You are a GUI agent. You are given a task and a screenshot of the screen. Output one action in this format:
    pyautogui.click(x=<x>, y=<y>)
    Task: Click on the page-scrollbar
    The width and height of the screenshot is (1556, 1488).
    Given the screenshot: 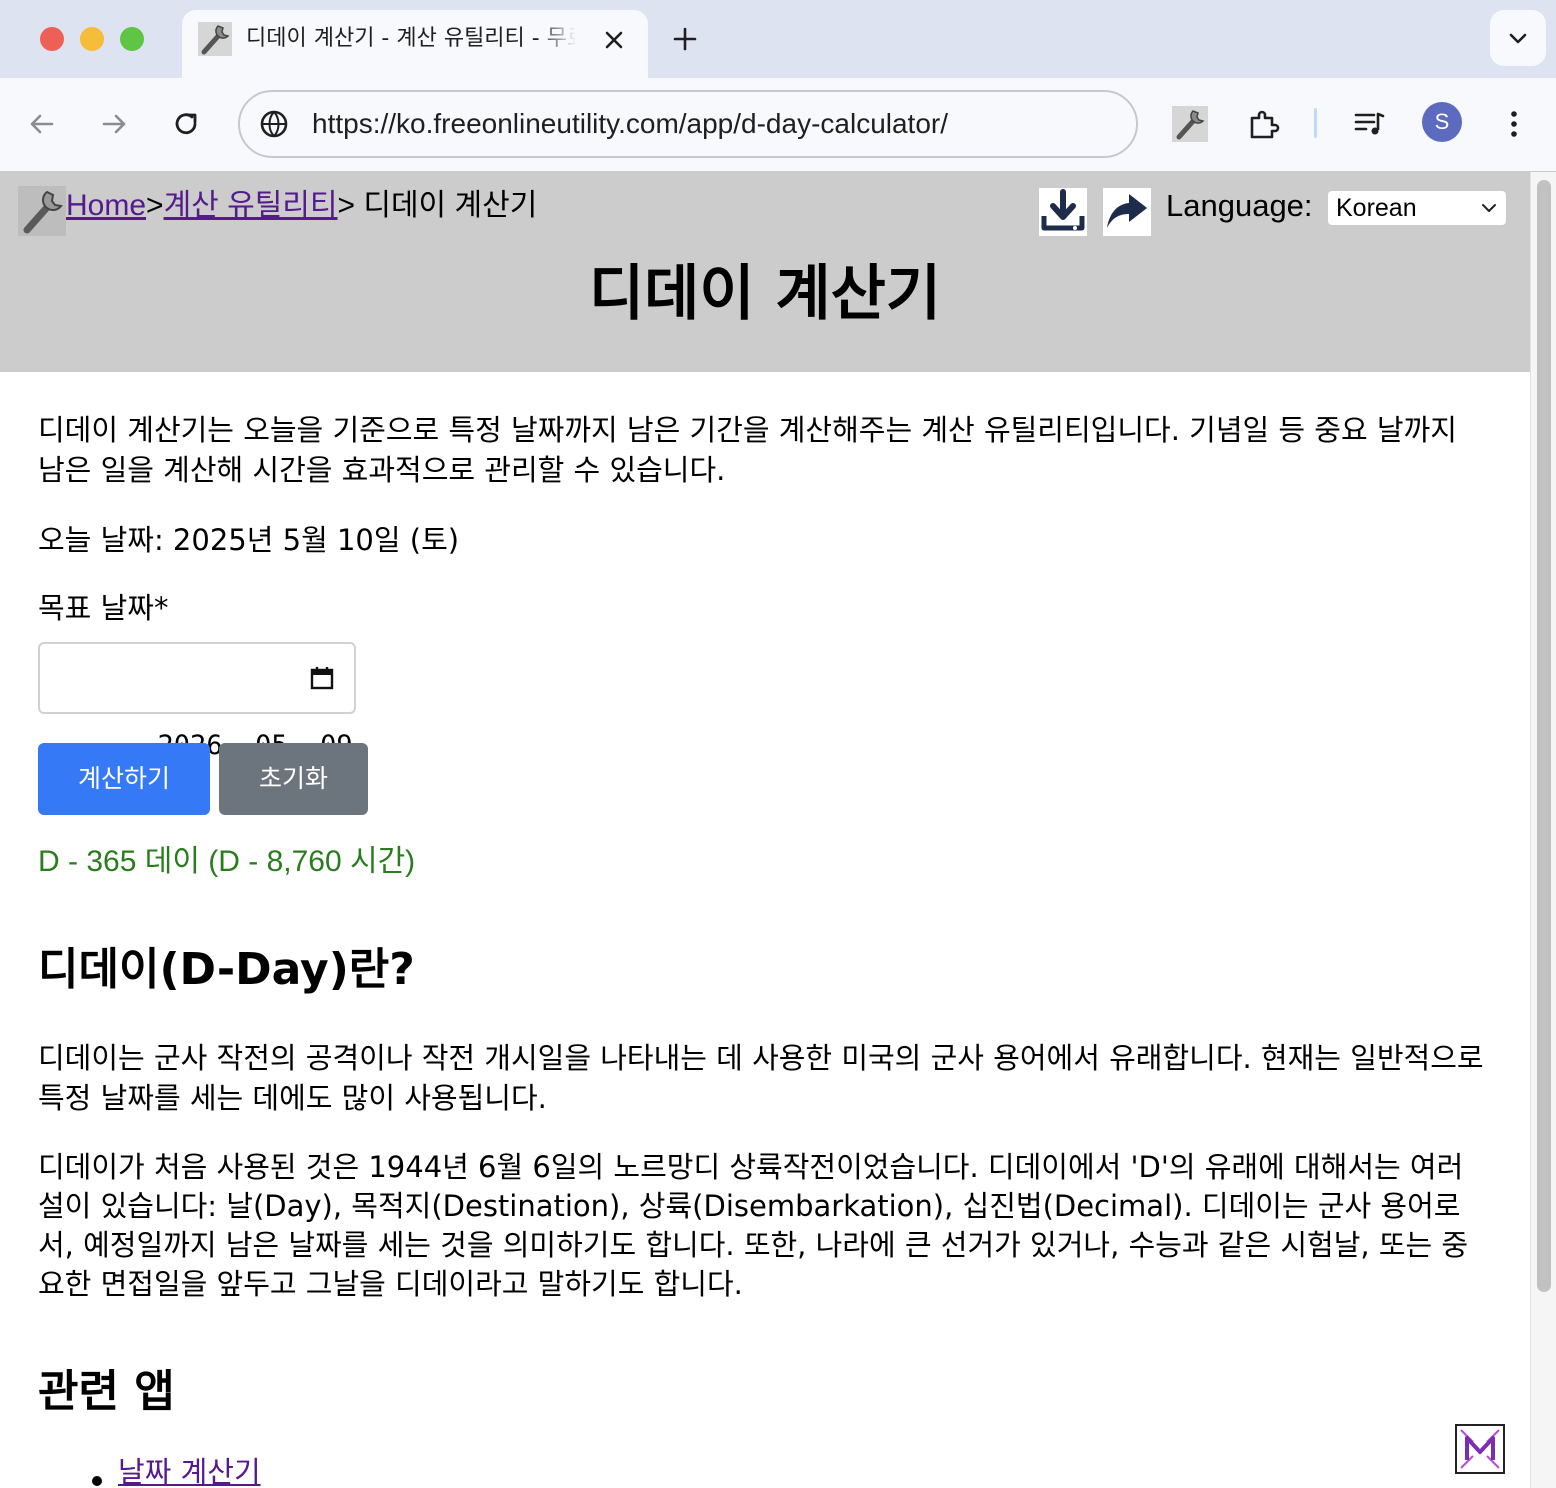 What is the action you would take?
    pyautogui.click(x=1543, y=830)
    